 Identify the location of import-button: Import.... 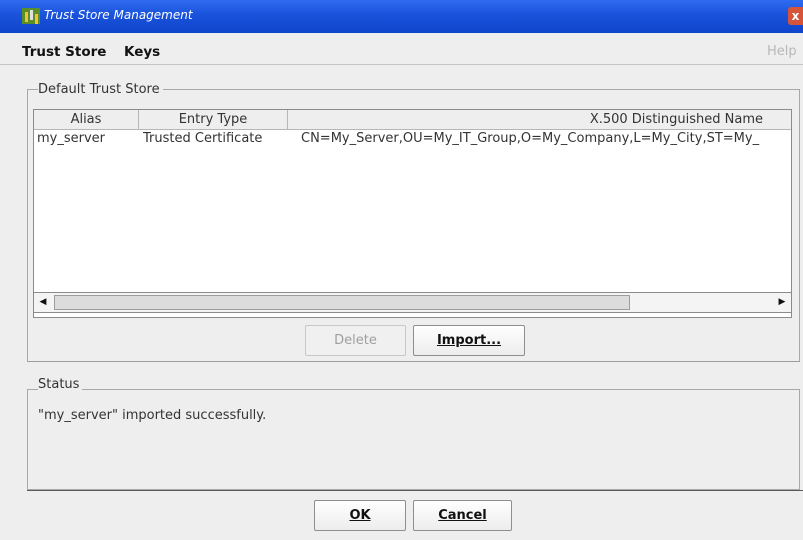
(469, 340).